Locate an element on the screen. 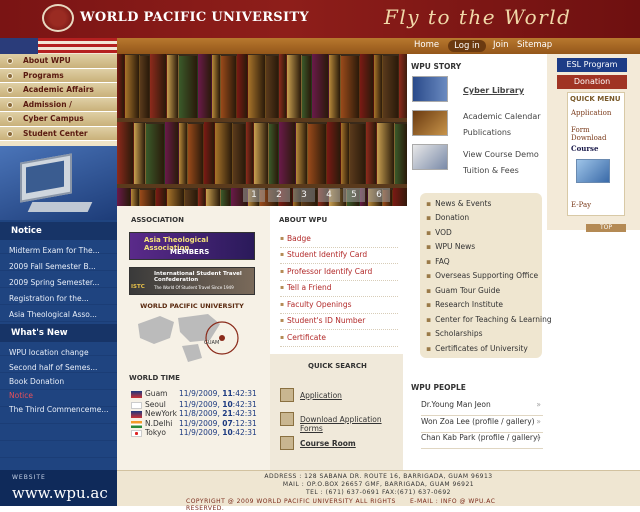 The width and height of the screenshot is (640, 512). publications-link: Publications is located at coordinates (487, 132).